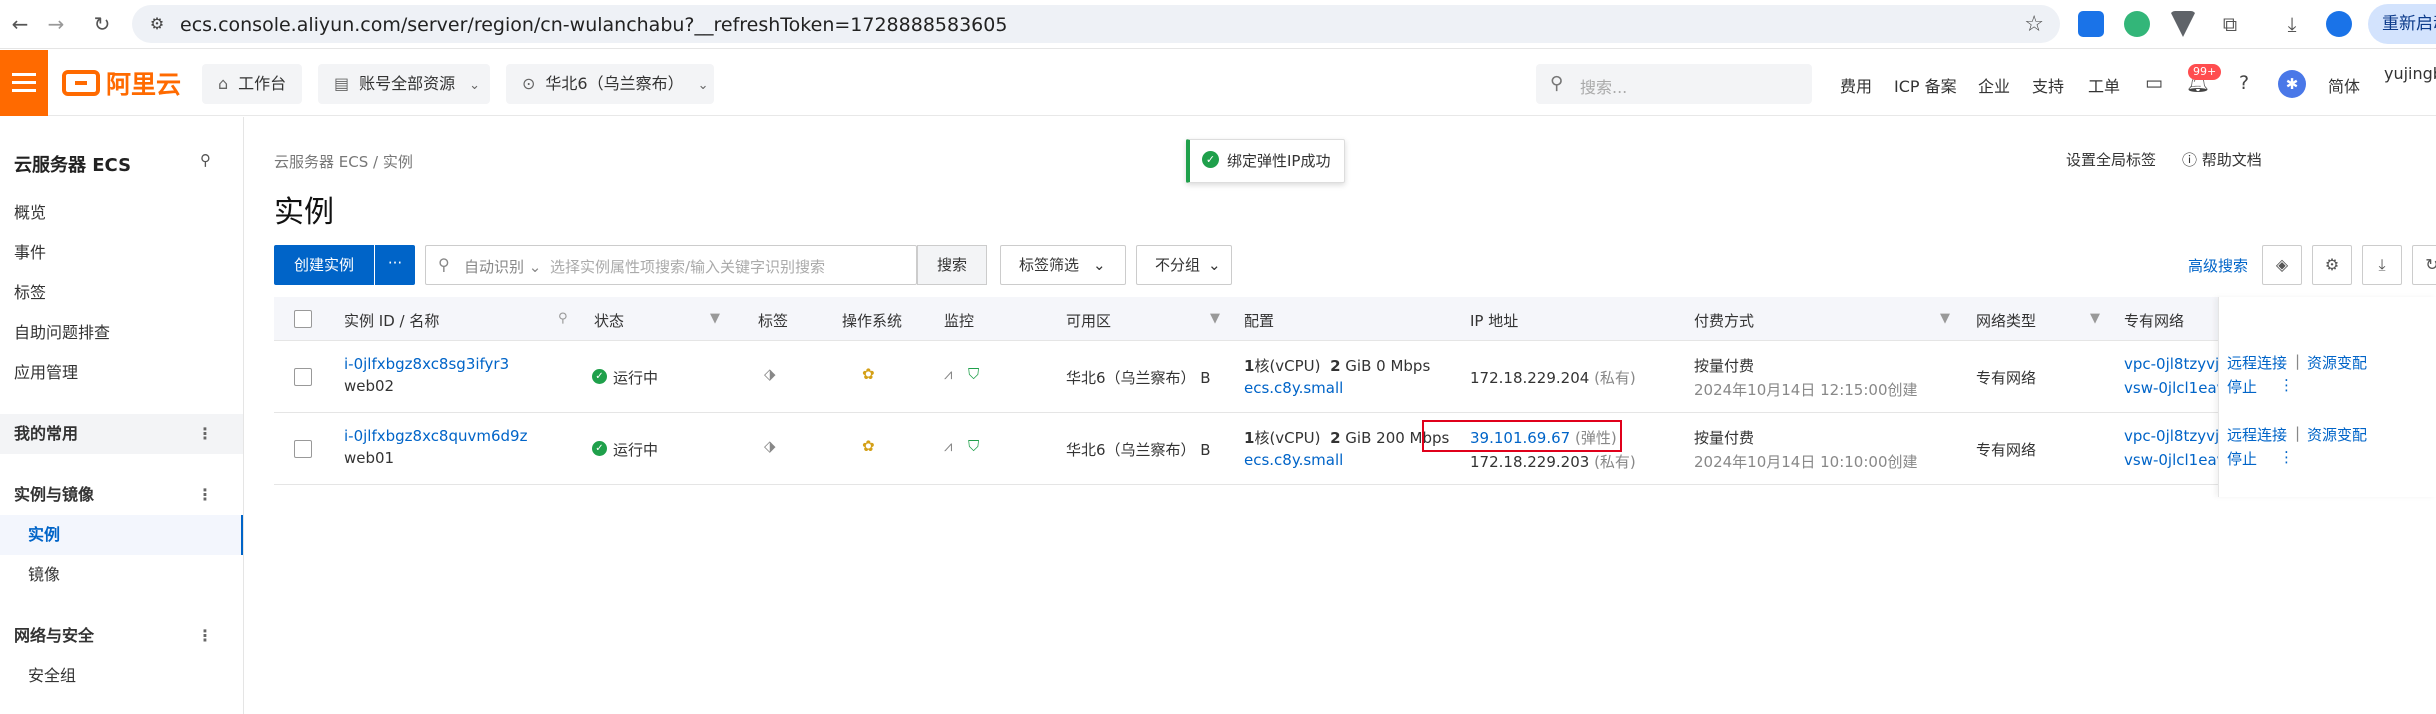  Describe the element at coordinates (205, 160) in the screenshot. I see `sidebar-search-icon: ⚲` at that location.